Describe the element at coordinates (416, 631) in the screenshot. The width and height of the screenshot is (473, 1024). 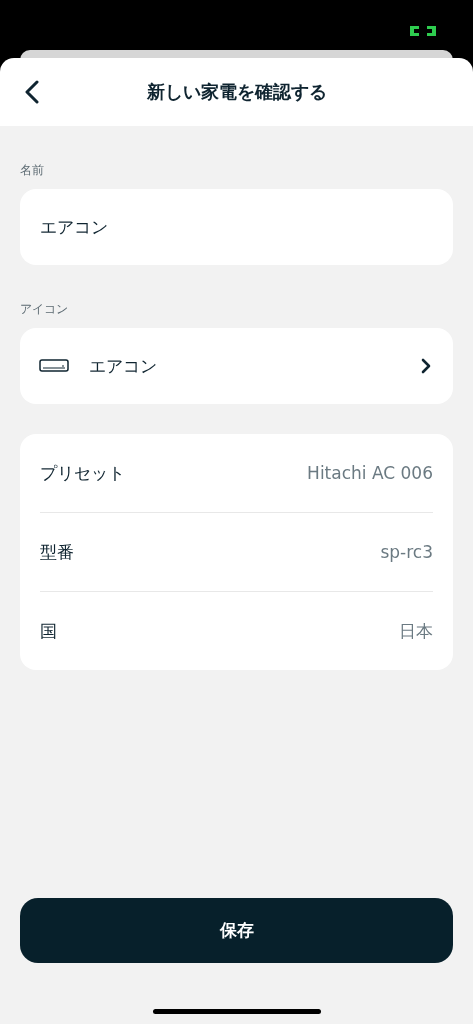
I see `detail-value: 日本` at that location.